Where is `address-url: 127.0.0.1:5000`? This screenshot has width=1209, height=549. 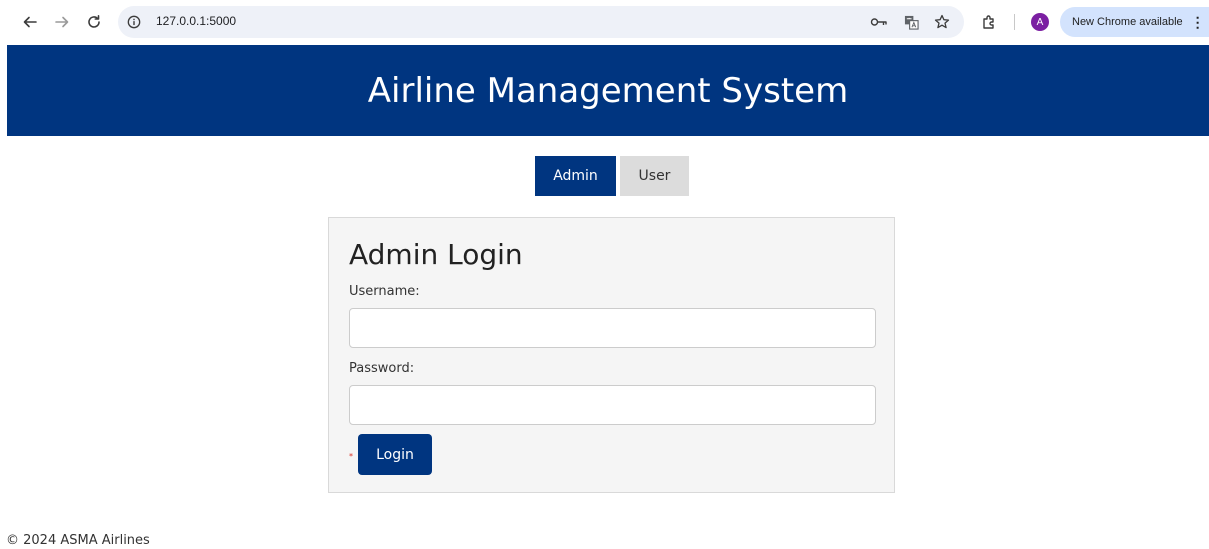
address-url: 127.0.0.1:5000 is located at coordinates (196, 21).